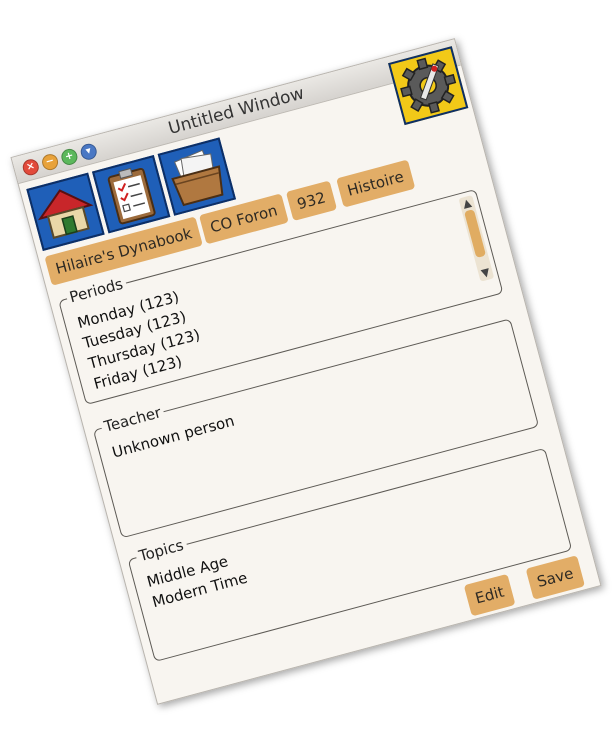 This screenshot has width=613, height=731. I want to click on clipboard-button, so click(131, 194).